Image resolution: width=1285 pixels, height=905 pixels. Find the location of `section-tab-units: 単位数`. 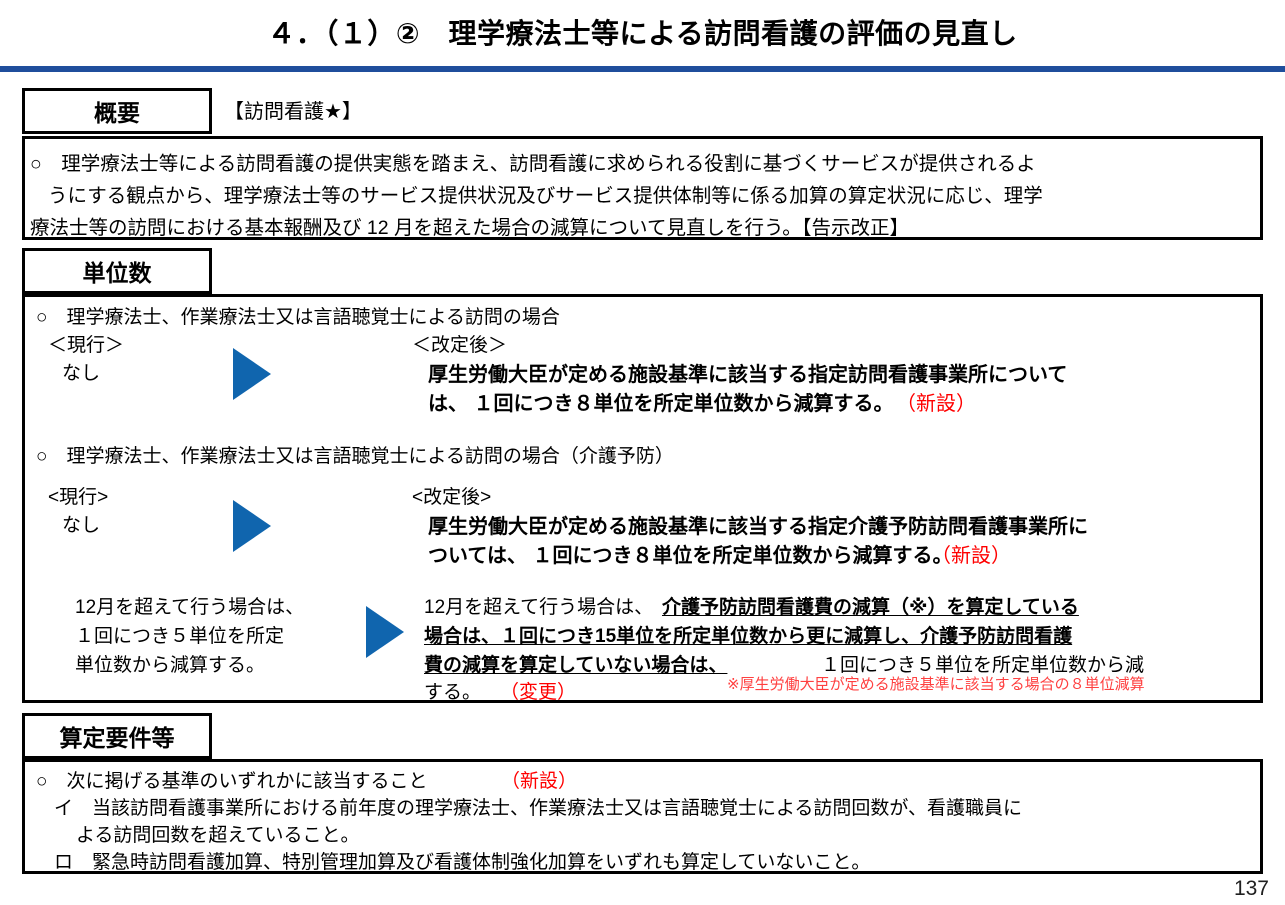

section-tab-units: 単位数 is located at coordinates (117, 271).